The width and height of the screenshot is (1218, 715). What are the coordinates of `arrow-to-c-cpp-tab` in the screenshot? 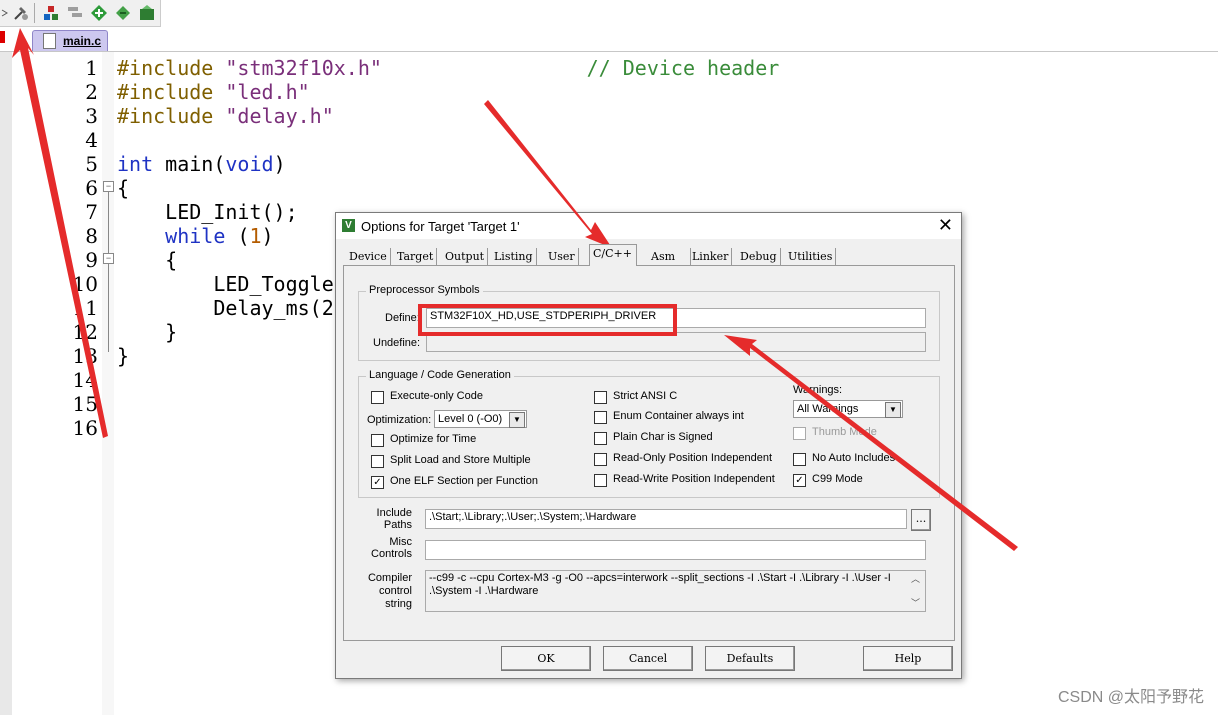 It's located at (548, 174).